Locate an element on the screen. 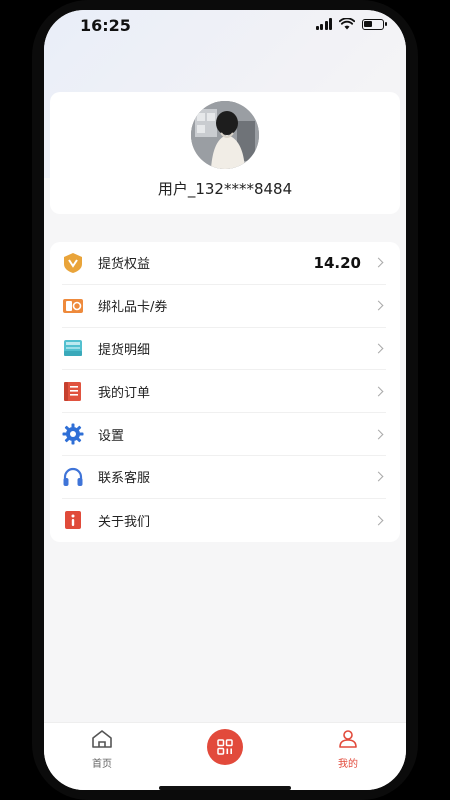  wifi-icon is located at coordinates (347, 24).